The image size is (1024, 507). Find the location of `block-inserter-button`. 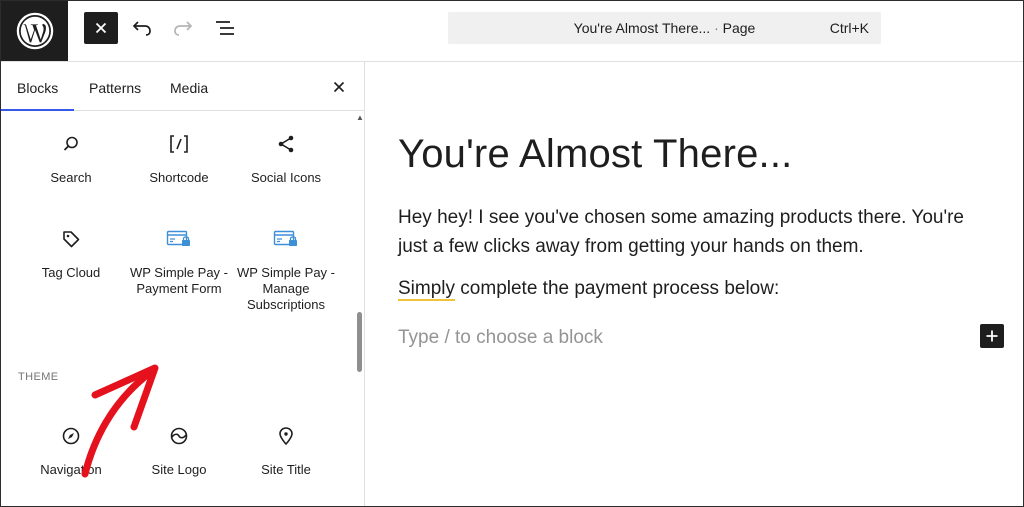

block-inserter-button is located at coordinates (992, 336).